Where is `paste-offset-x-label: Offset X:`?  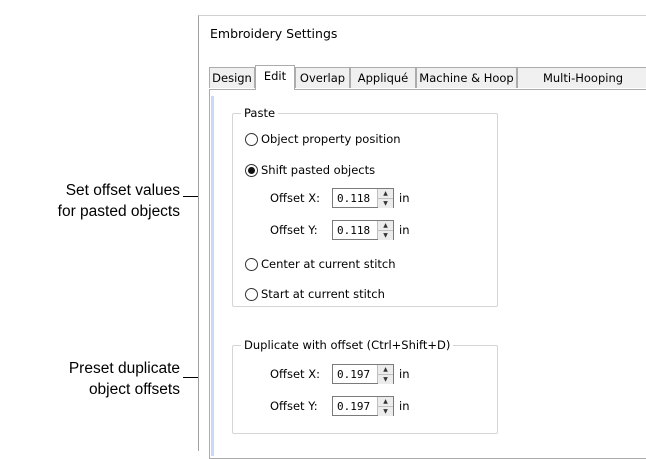
paste-offset-x-label: Offset X: is located at coordinates (295, 198).